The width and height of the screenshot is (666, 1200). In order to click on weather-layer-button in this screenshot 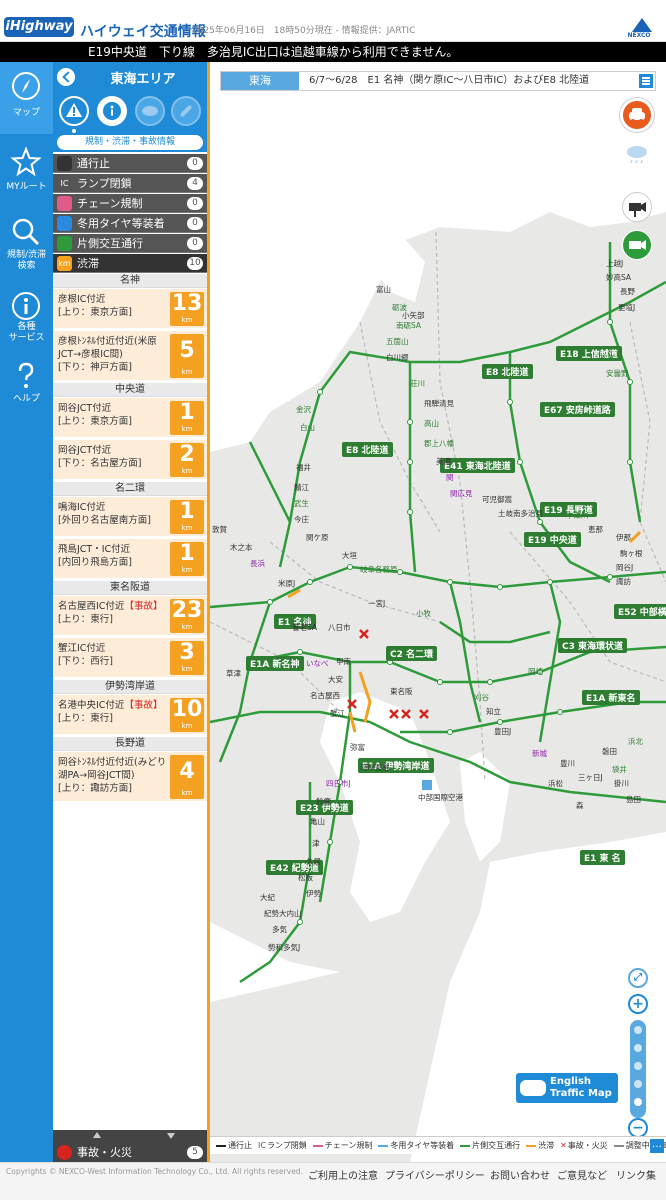, I will do `click(637, 153)`.